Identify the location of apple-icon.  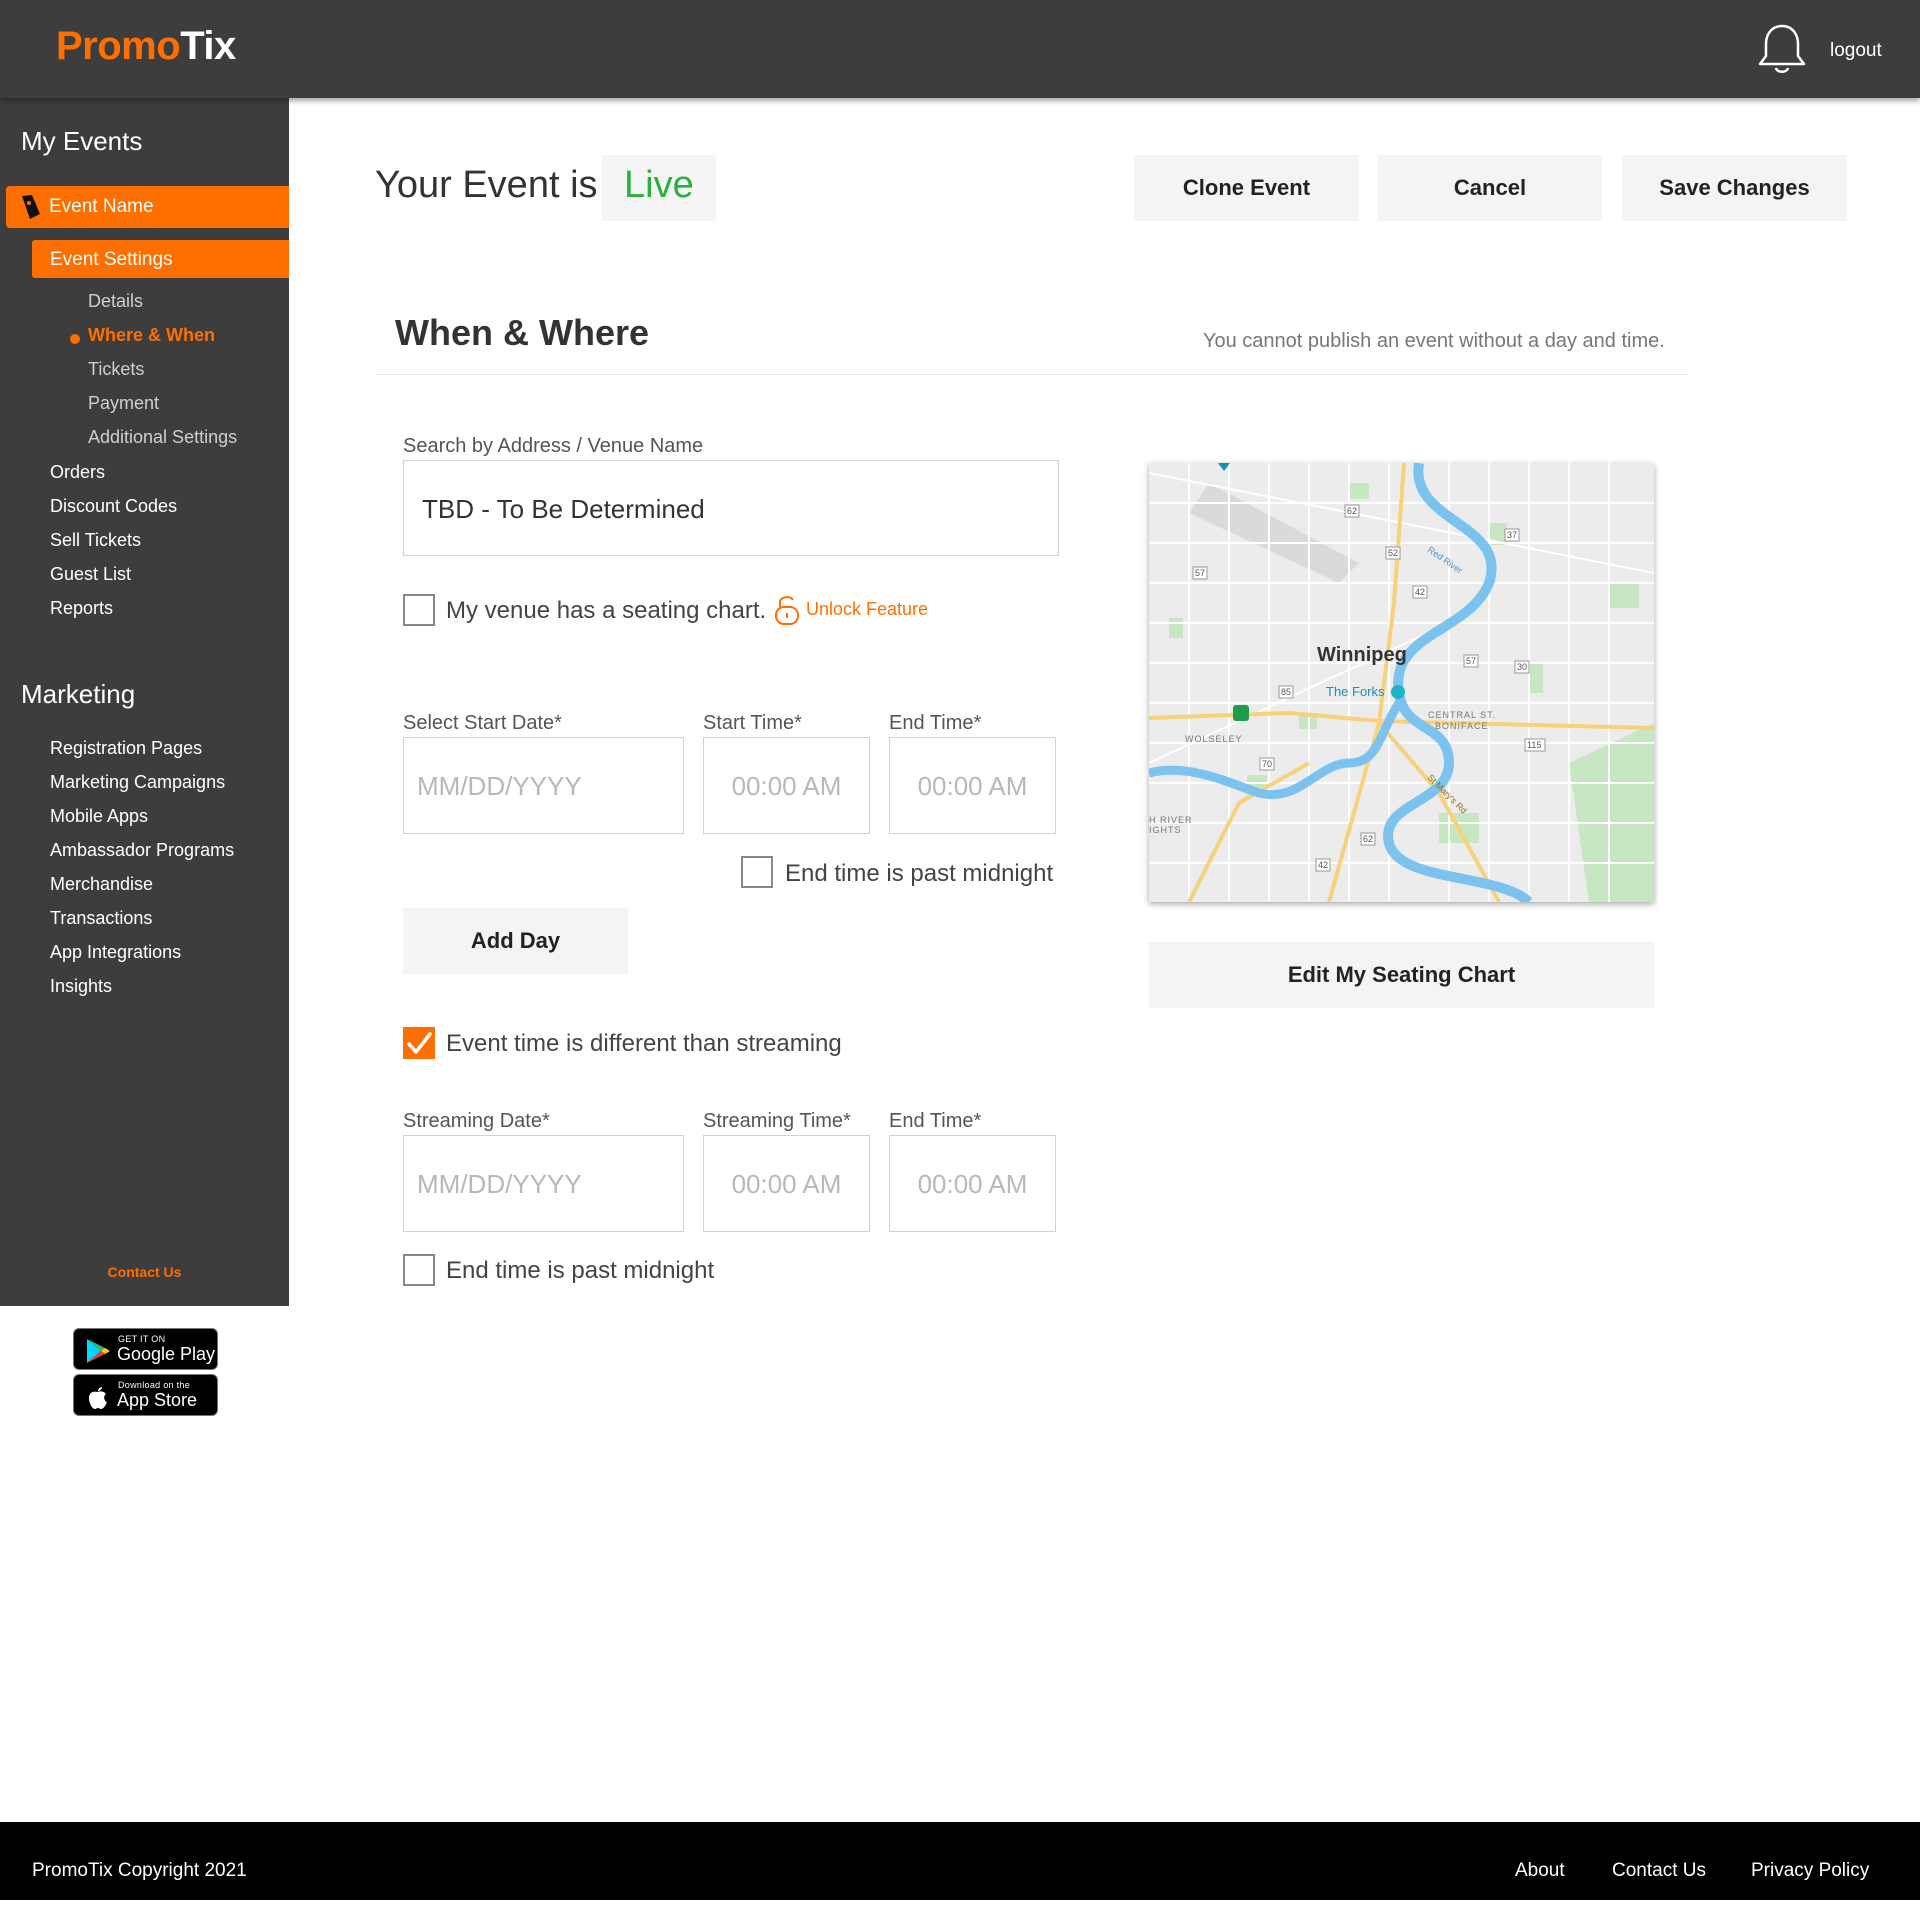
(98, 1398).